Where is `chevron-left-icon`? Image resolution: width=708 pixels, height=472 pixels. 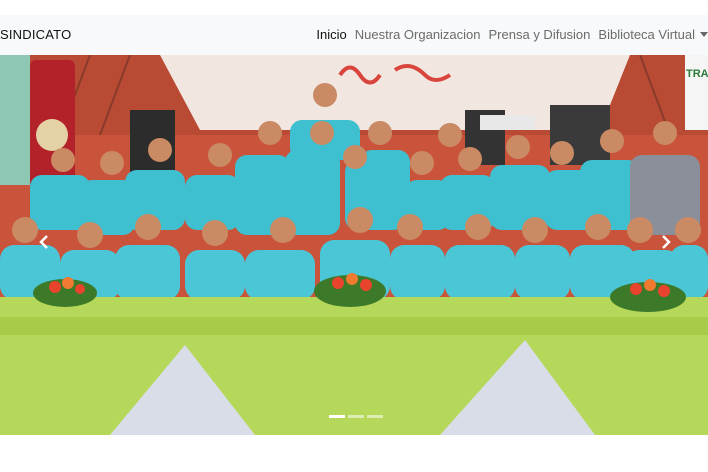
chevron-left-icon is located at coordinates (43, 242).